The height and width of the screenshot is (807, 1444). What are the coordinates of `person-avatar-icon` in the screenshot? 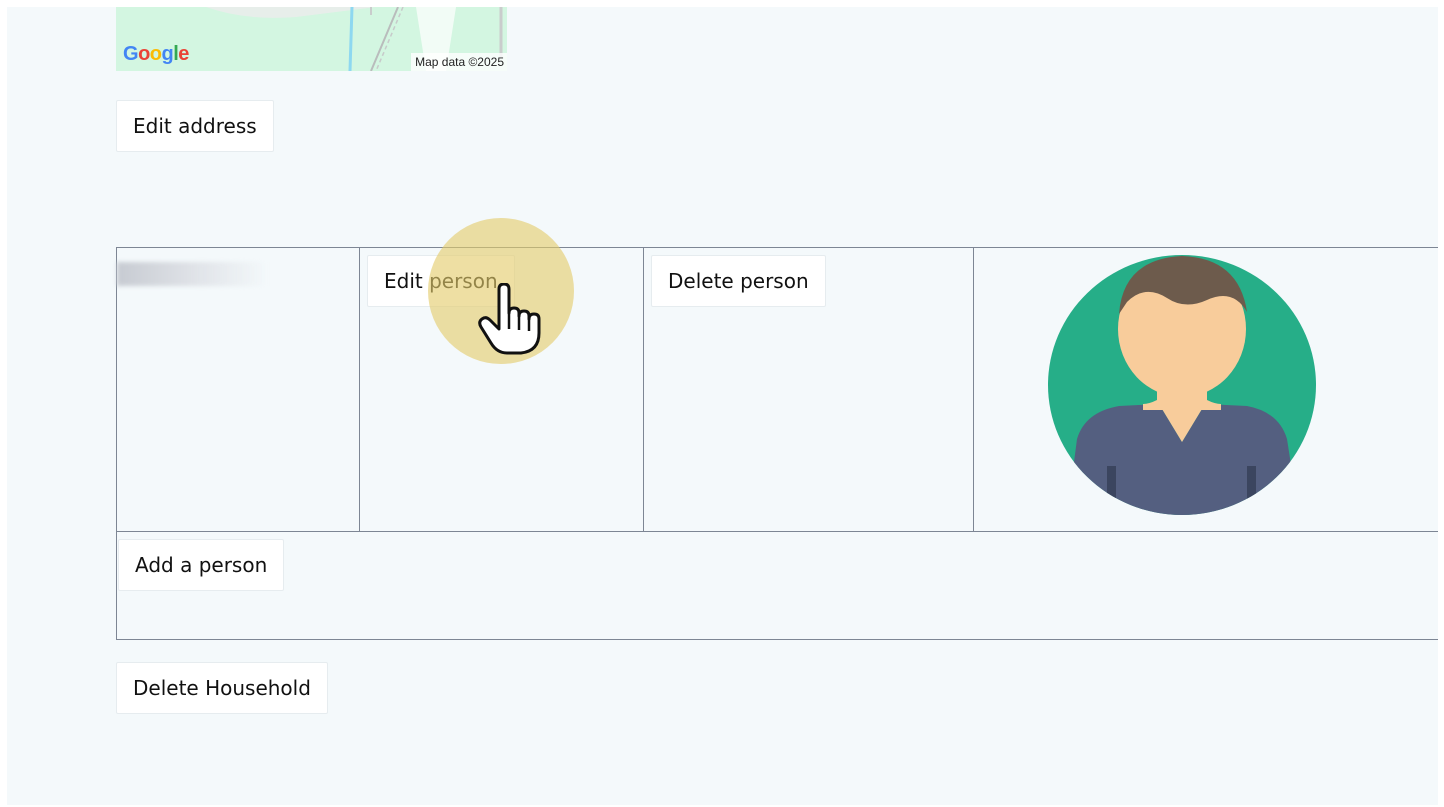 It's located at (1182, 385).